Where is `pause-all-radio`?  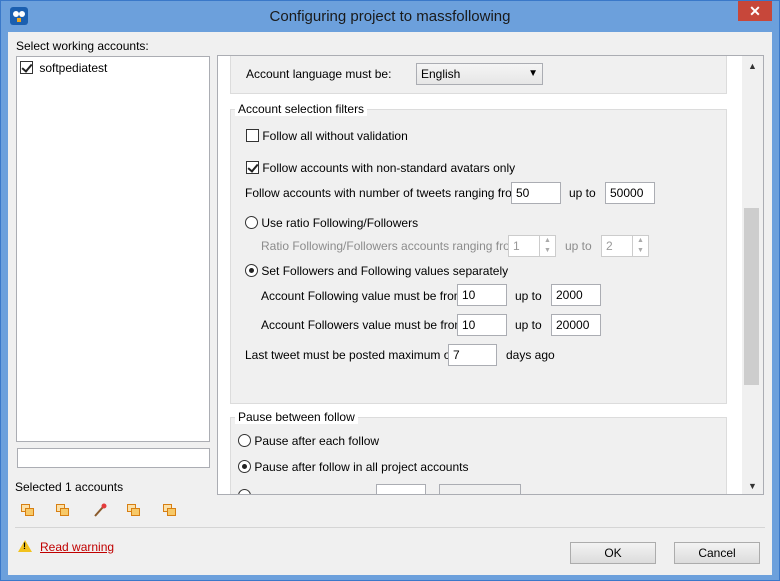 pause-all-radio is located at coordinates (244, 467).